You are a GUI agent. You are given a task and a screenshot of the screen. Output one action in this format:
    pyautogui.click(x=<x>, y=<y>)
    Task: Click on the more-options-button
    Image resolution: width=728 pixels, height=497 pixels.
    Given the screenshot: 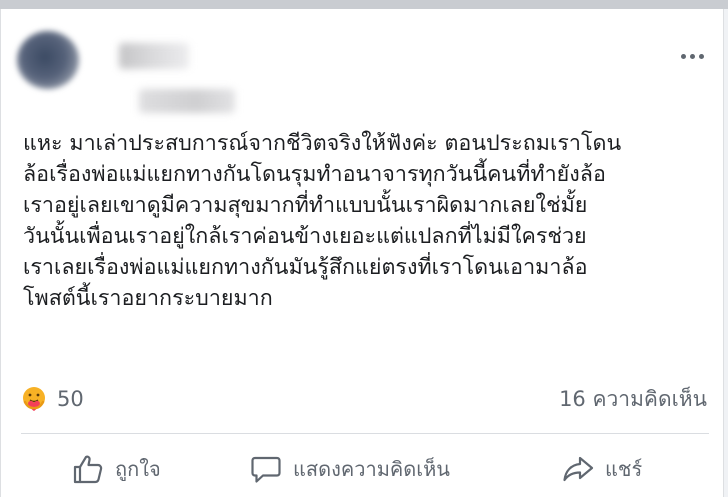 What is the action you would take?
    pyautogui.click(x=692, y=56)
    